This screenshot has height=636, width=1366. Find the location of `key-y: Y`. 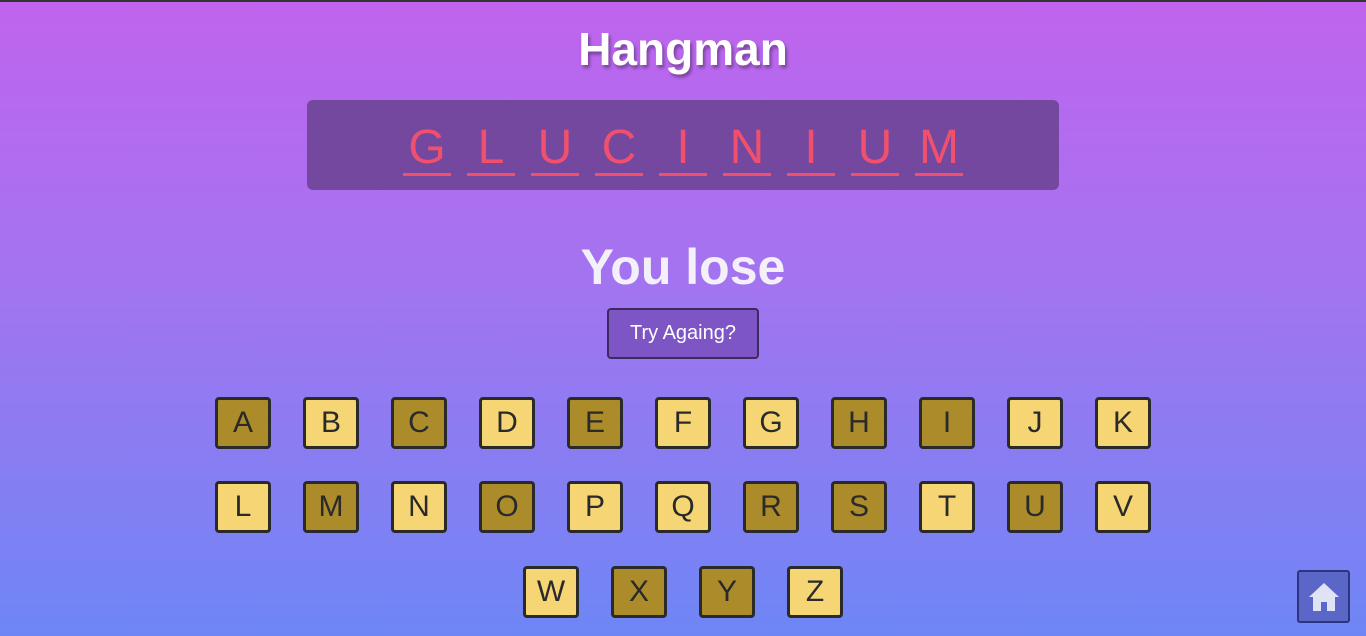

key-y: Y is located at coordinates (727, 592).